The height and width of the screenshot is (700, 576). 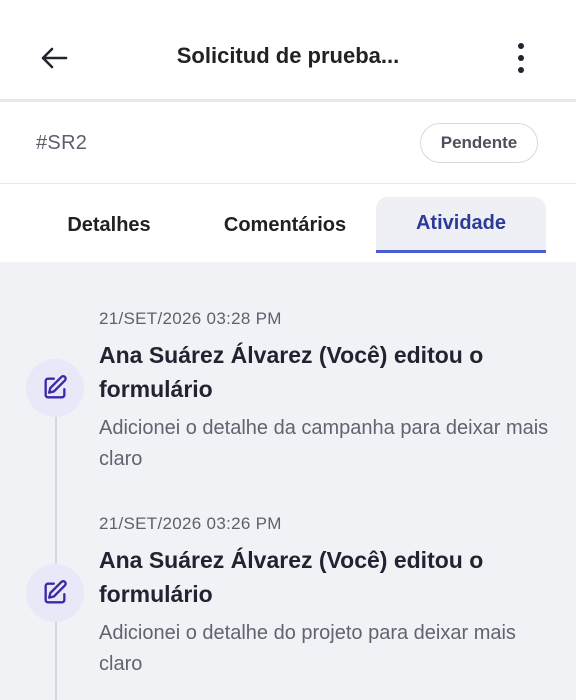 I want to click on timeline-line, so click(x=56, y=556).